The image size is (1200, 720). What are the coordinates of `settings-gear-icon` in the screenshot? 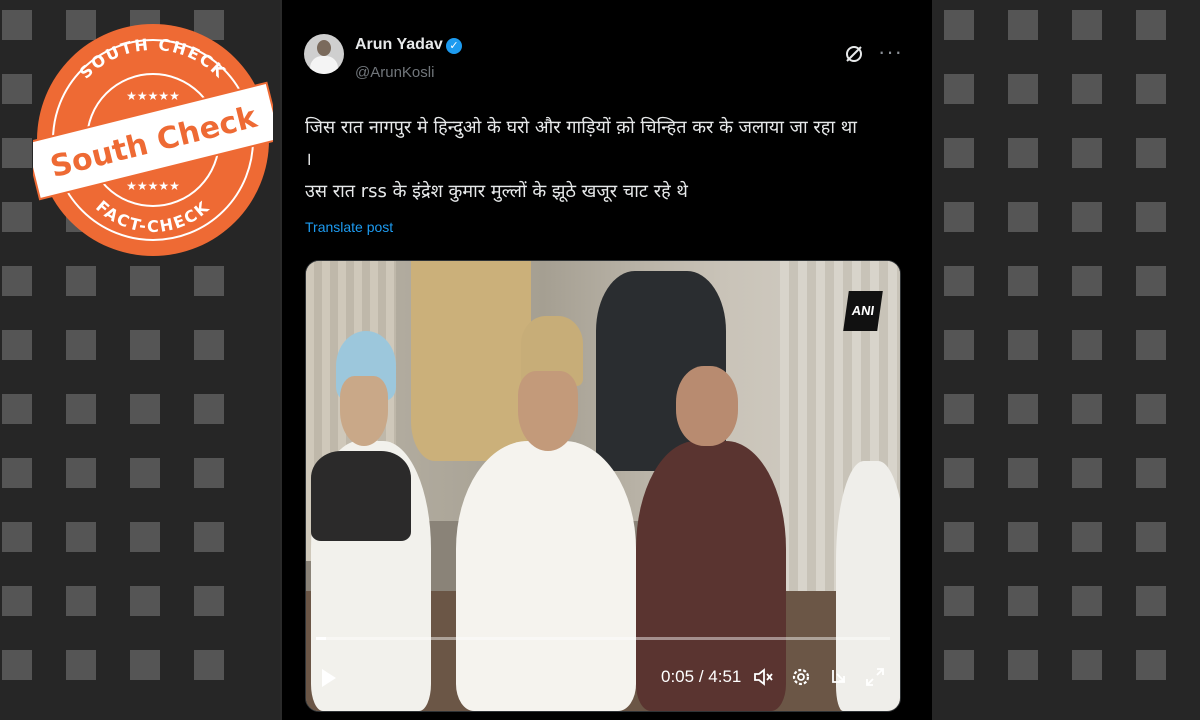 It's located at (801, 677).